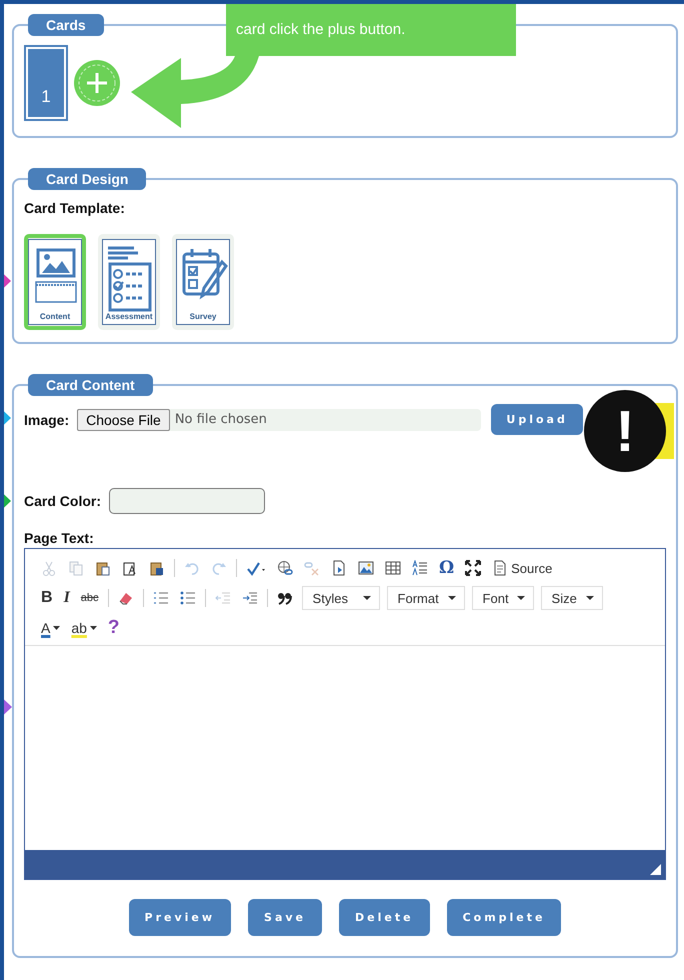 This screenshot has width=684, height=980. What do you see at coordinates (188, 598) in the screenshot?
I see `bulleted-icon` at bounding box center [188, 598].